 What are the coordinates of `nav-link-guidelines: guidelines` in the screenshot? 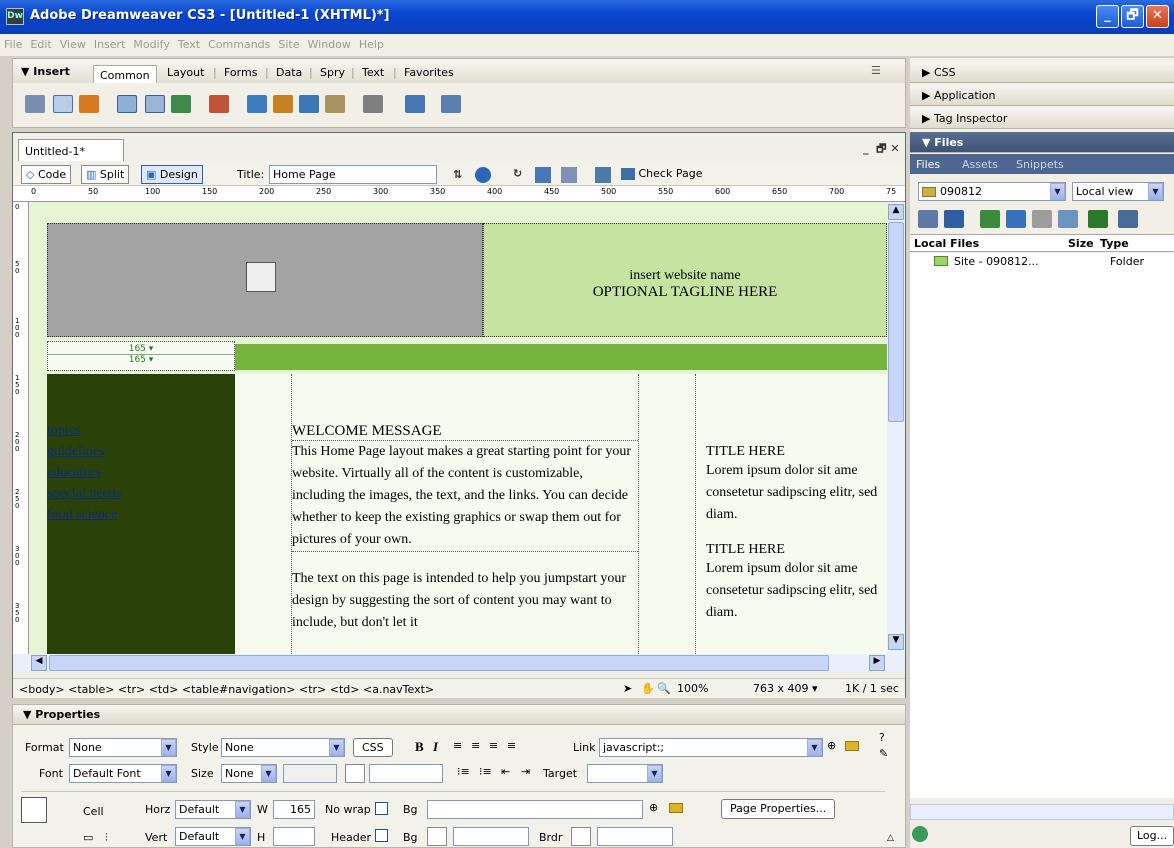 It's located at (141, 451).